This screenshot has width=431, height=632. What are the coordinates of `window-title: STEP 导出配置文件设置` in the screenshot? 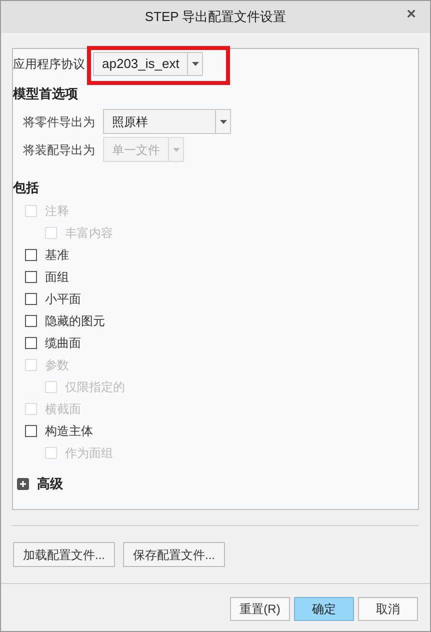 It's located at (215, 17).